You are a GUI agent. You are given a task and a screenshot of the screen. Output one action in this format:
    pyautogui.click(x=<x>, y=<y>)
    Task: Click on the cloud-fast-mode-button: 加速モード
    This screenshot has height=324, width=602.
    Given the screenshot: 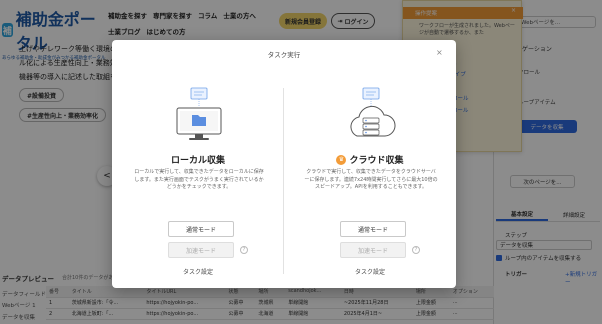 What is the action you would take?
    pyautogui.click(x=373, y=250)
    